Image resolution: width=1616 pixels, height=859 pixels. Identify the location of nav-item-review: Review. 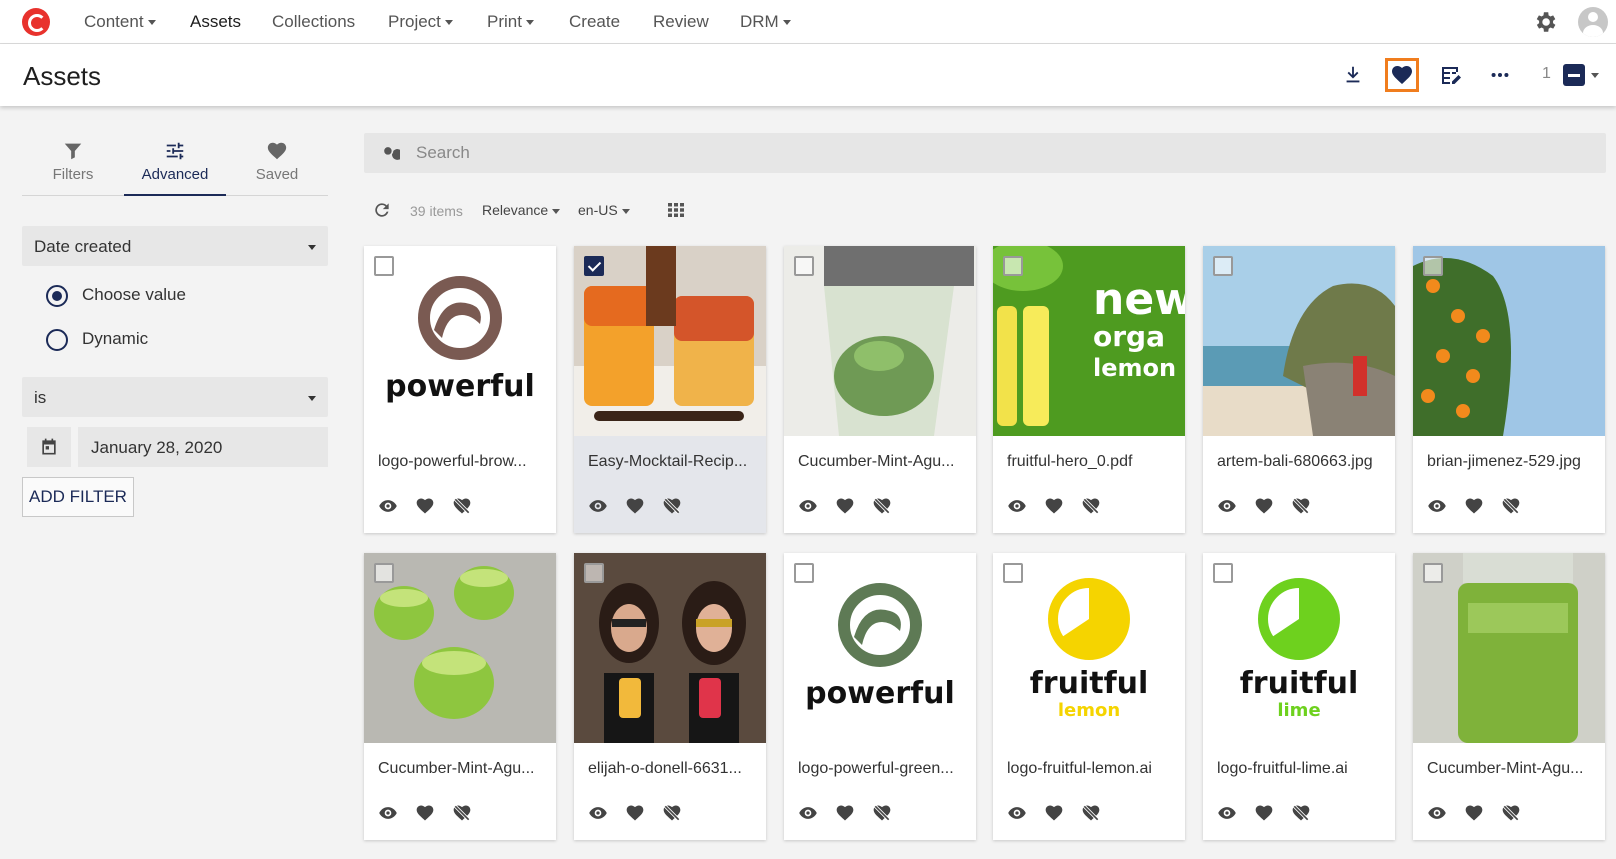
(681, 22).